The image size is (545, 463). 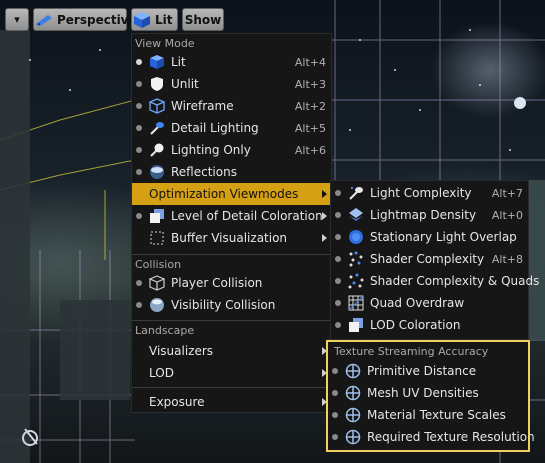 I want to click on light-complexity-item: Light Complexity Alt+7, so click(x=429, y=193).